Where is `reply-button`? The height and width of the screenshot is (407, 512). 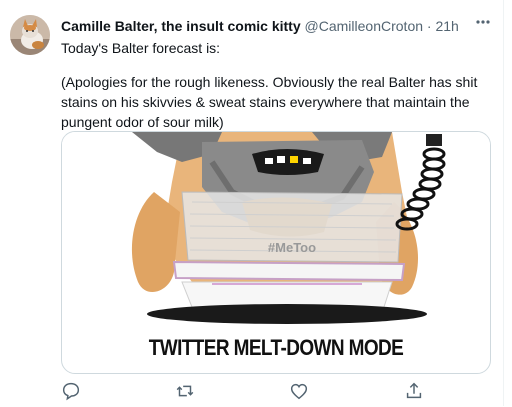 reply-button is located at coordinates (72, 391).